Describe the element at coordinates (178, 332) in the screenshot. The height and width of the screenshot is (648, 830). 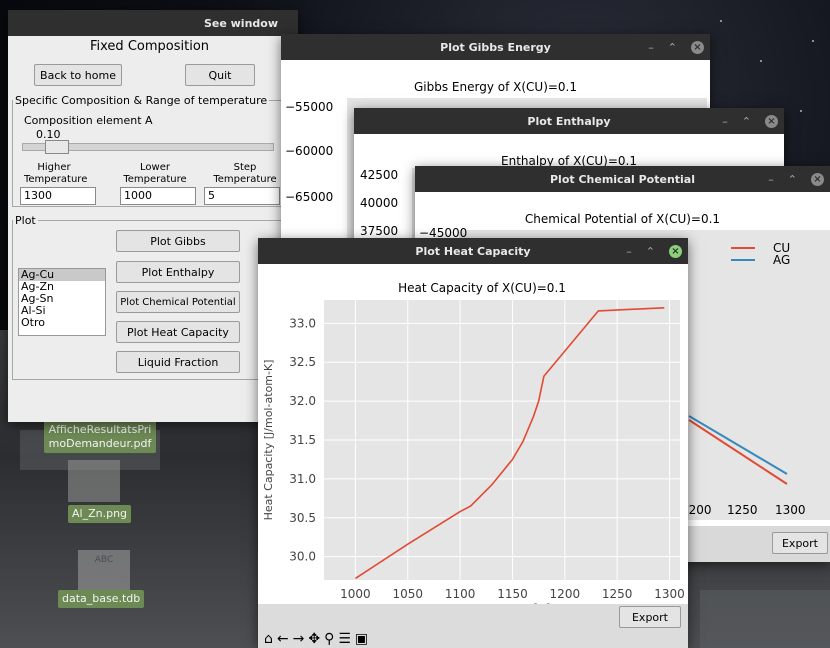
I see `plot-heat-capacity-button: Plot Heat Capacity` at that location.